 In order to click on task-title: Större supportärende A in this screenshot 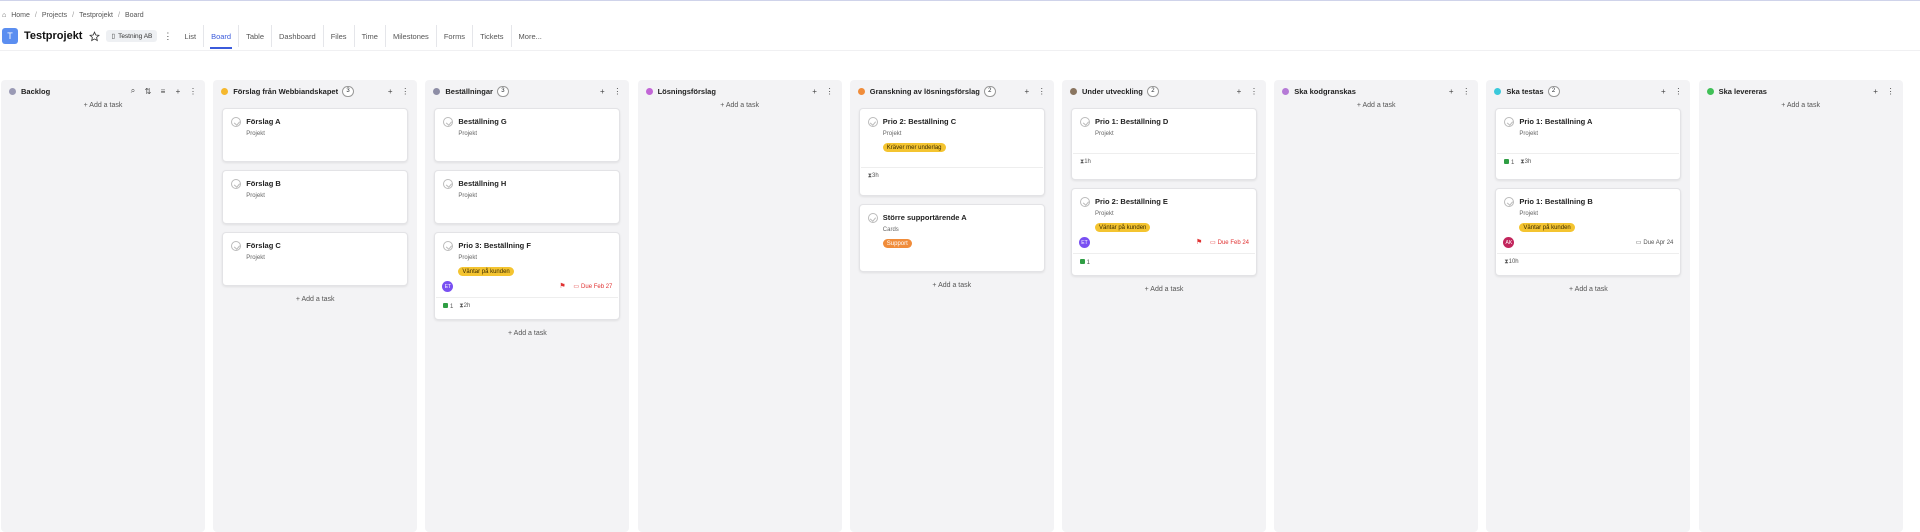, I will do `click(925, 217)`.